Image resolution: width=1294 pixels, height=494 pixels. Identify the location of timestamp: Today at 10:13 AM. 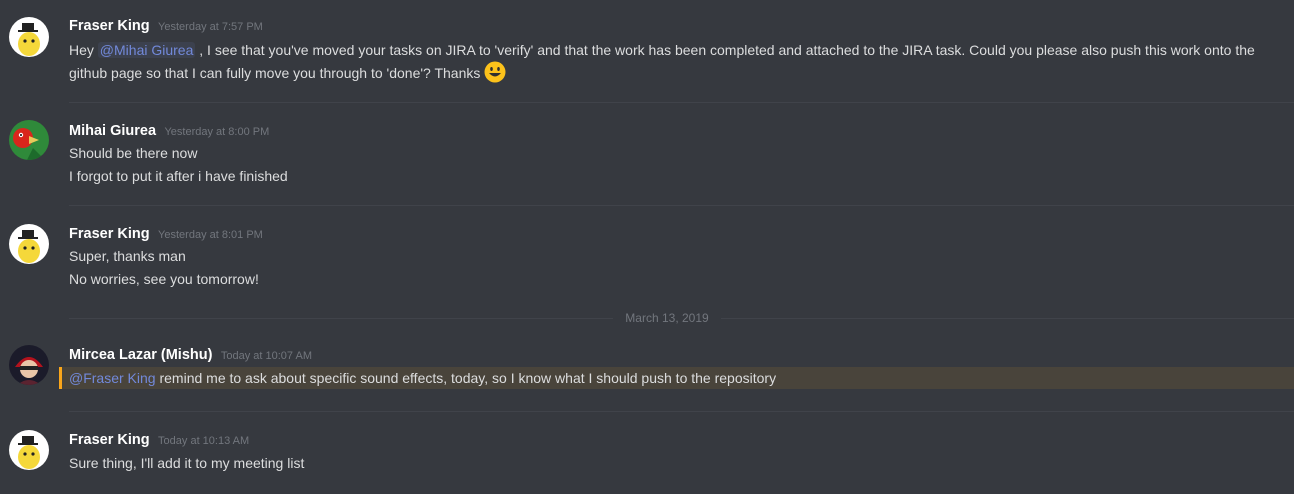
(204, 441).